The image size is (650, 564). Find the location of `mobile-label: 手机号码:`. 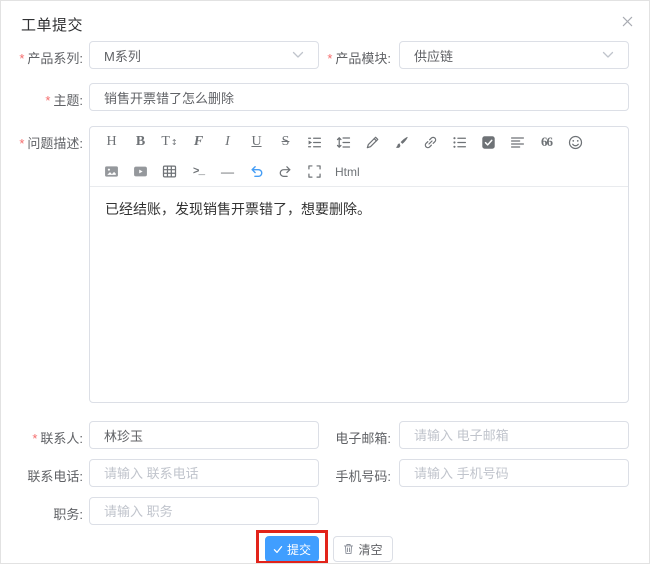

mobile-label: 手机号码: is located at coordinates (363, 476).